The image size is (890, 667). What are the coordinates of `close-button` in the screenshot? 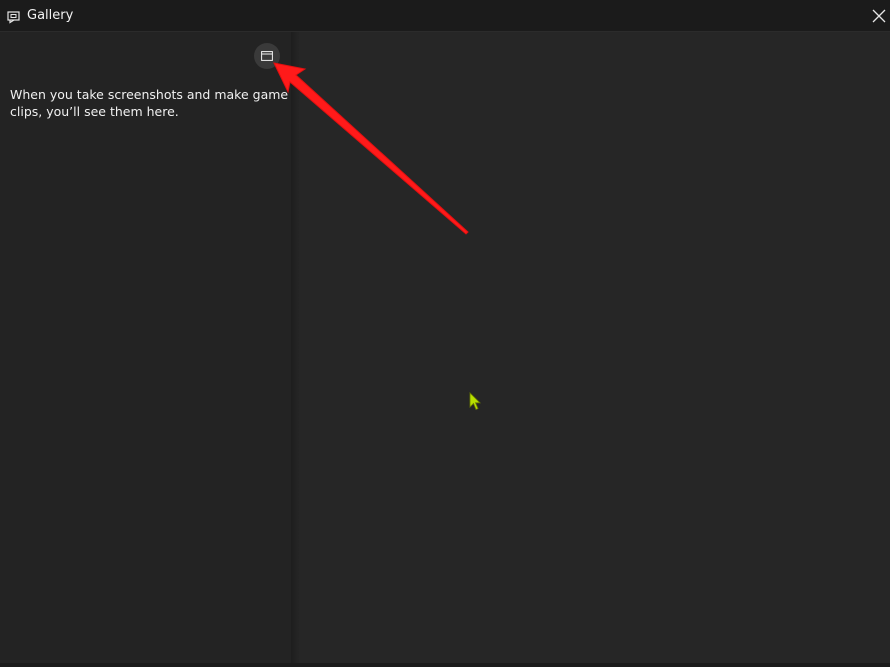 It's located at (878, 16).